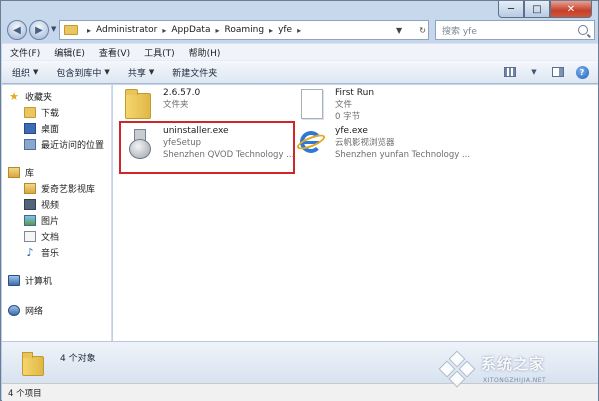 This screenshot has width=599, height=401. I want to click on share-button: 共享 ▼, so click(141, 72).